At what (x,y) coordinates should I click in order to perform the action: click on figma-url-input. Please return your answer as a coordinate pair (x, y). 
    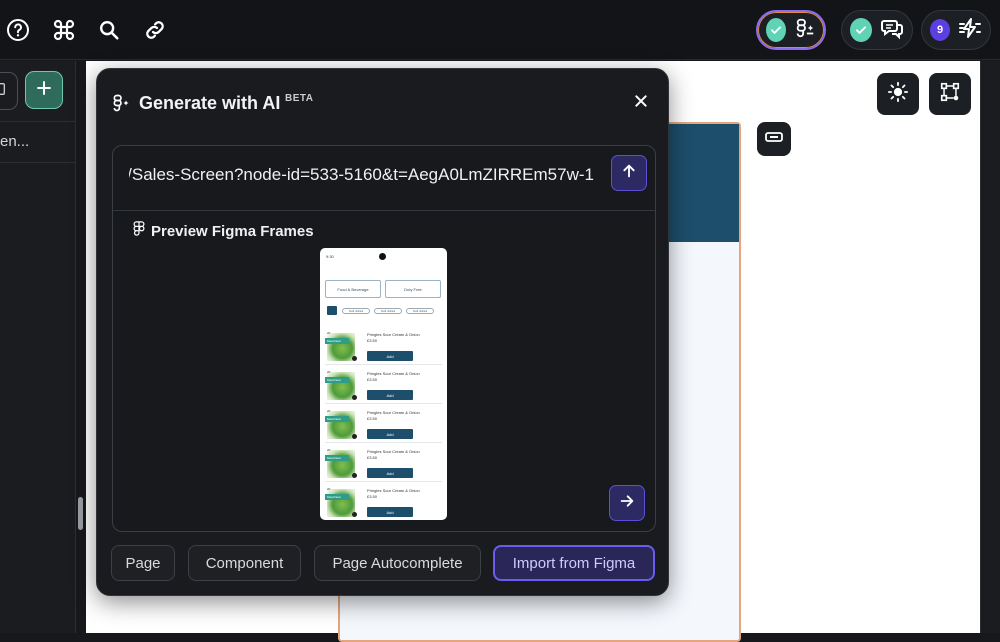
    Looking at the image, I should click on (361, 175).